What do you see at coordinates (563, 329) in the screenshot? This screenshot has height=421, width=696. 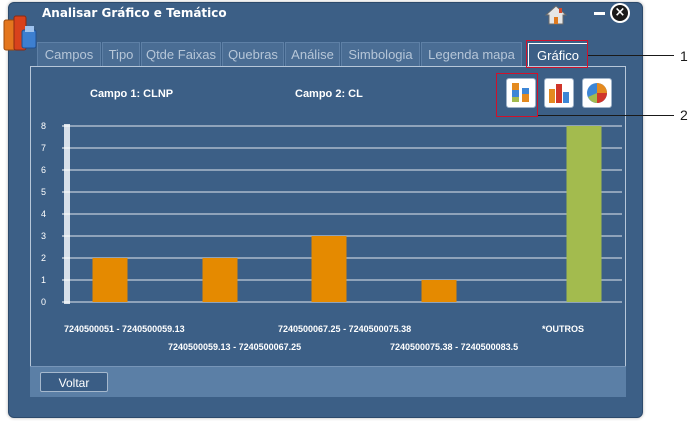 I see `x-tick-label: *OUTROS` at bounding box center [563, 329].